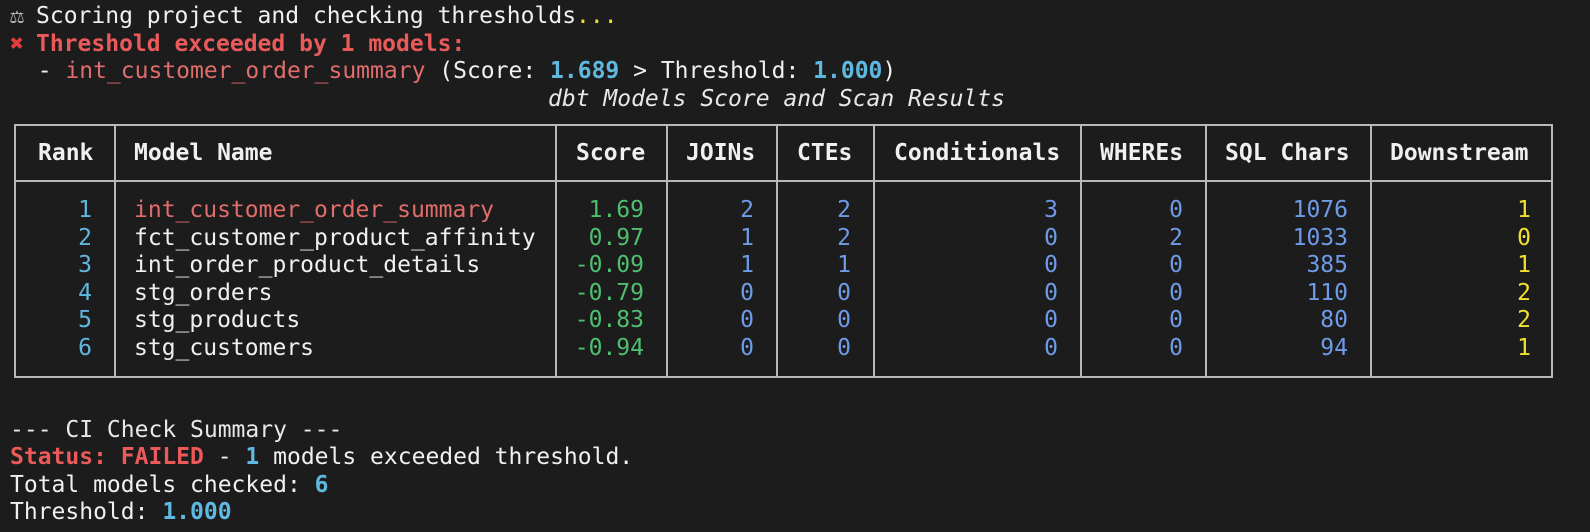 The width and height of the screenshot is (1590, 532). What do you see at coordinates (889, 71) in the screenshot?
I see `exceeded-close: )` at bounding box center [889, 71].